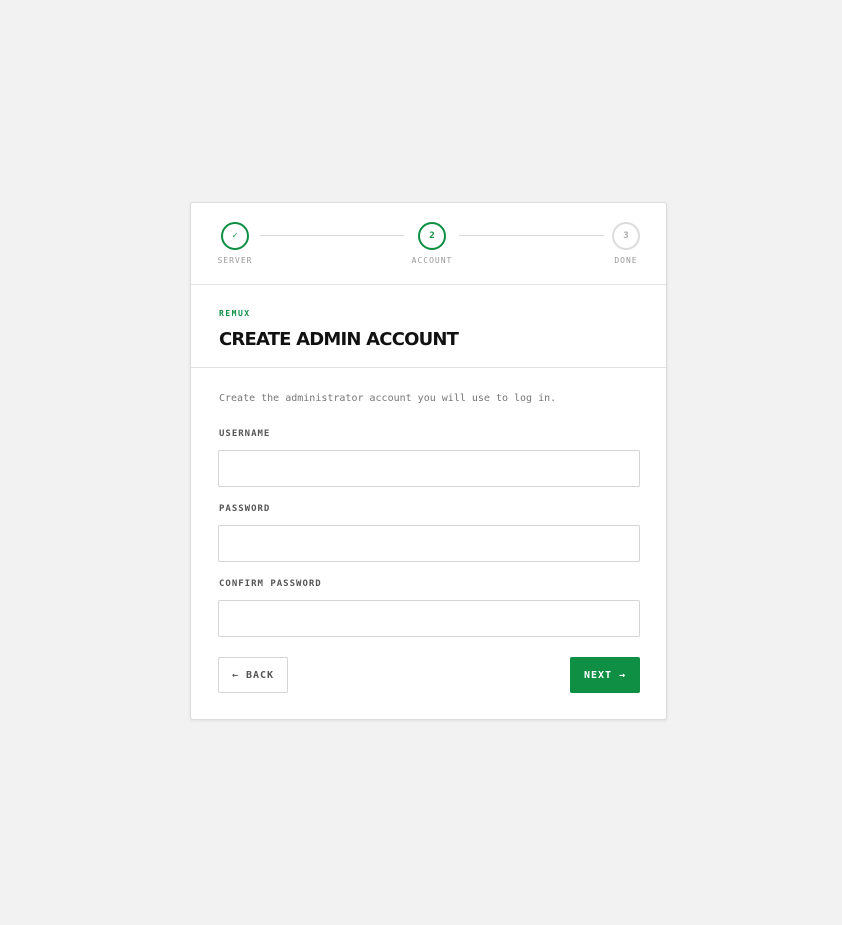 The width and height of the screenshot is (842, 925). I want to click on page-title: CREATE ADMIN ACCOUNT, so click(339, 339).